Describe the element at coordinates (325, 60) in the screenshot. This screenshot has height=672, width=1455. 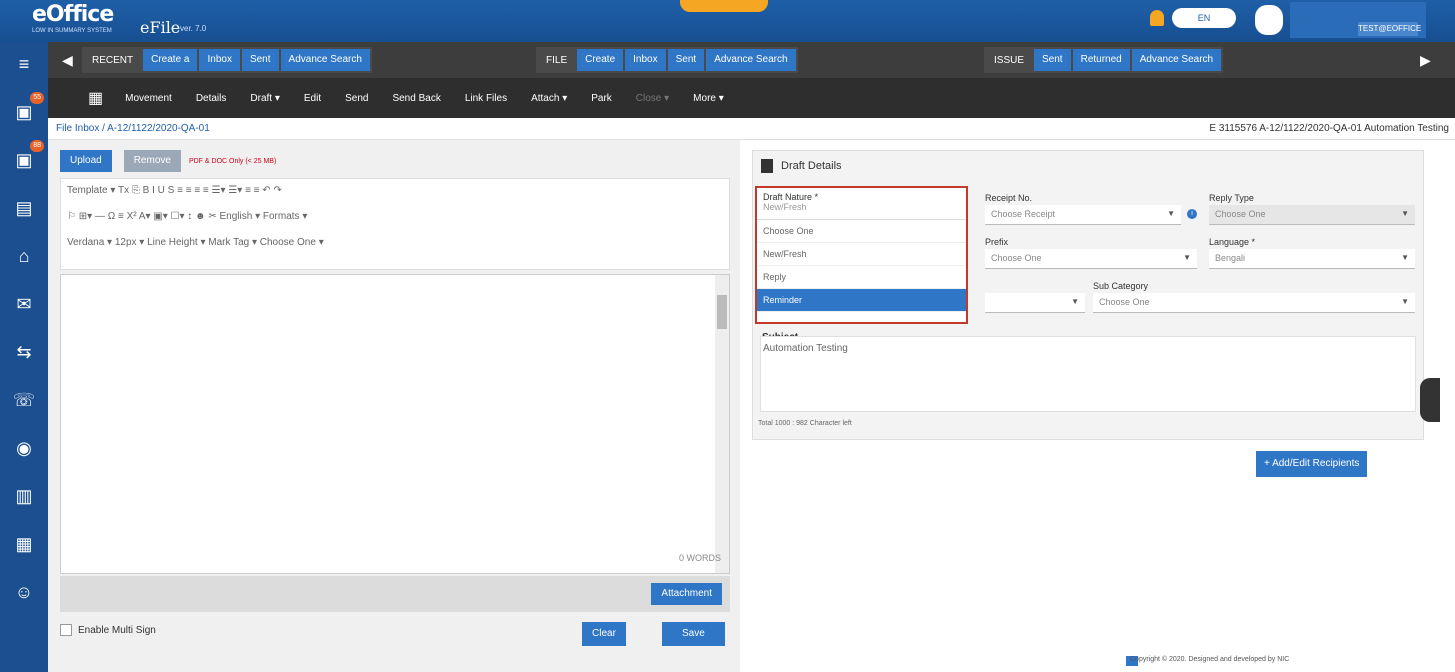
I see `nav-recent-advance-search: Advance Search` at that location.